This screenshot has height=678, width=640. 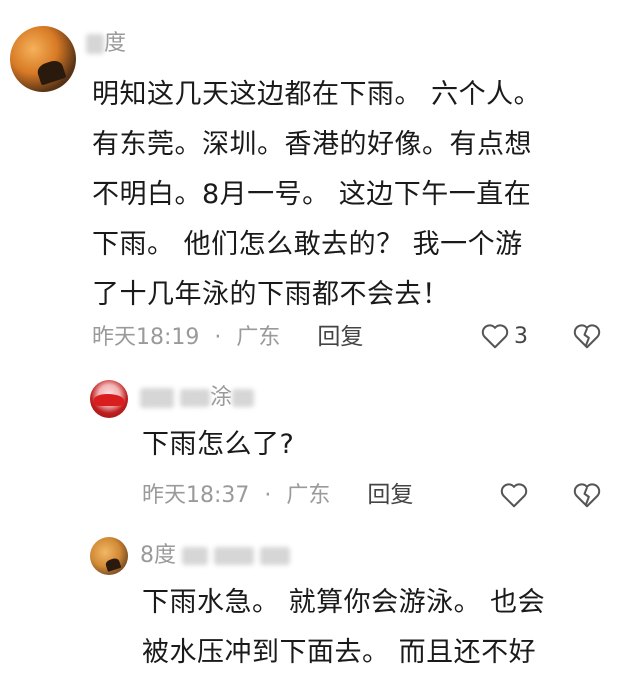 What do you see at coordinates (339, 652) in the screenshot?
I see `comment-line: 被水压冲到下面去。 而且还不好` at bounding box center [339, 652].